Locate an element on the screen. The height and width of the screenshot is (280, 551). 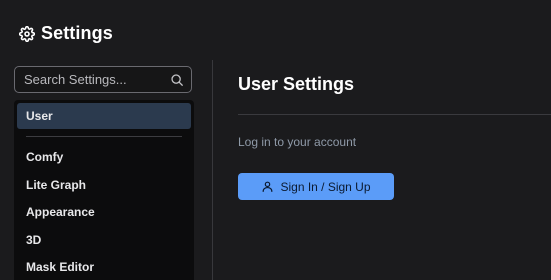
dialog-title: Settings is located at coordinates (77, 33).